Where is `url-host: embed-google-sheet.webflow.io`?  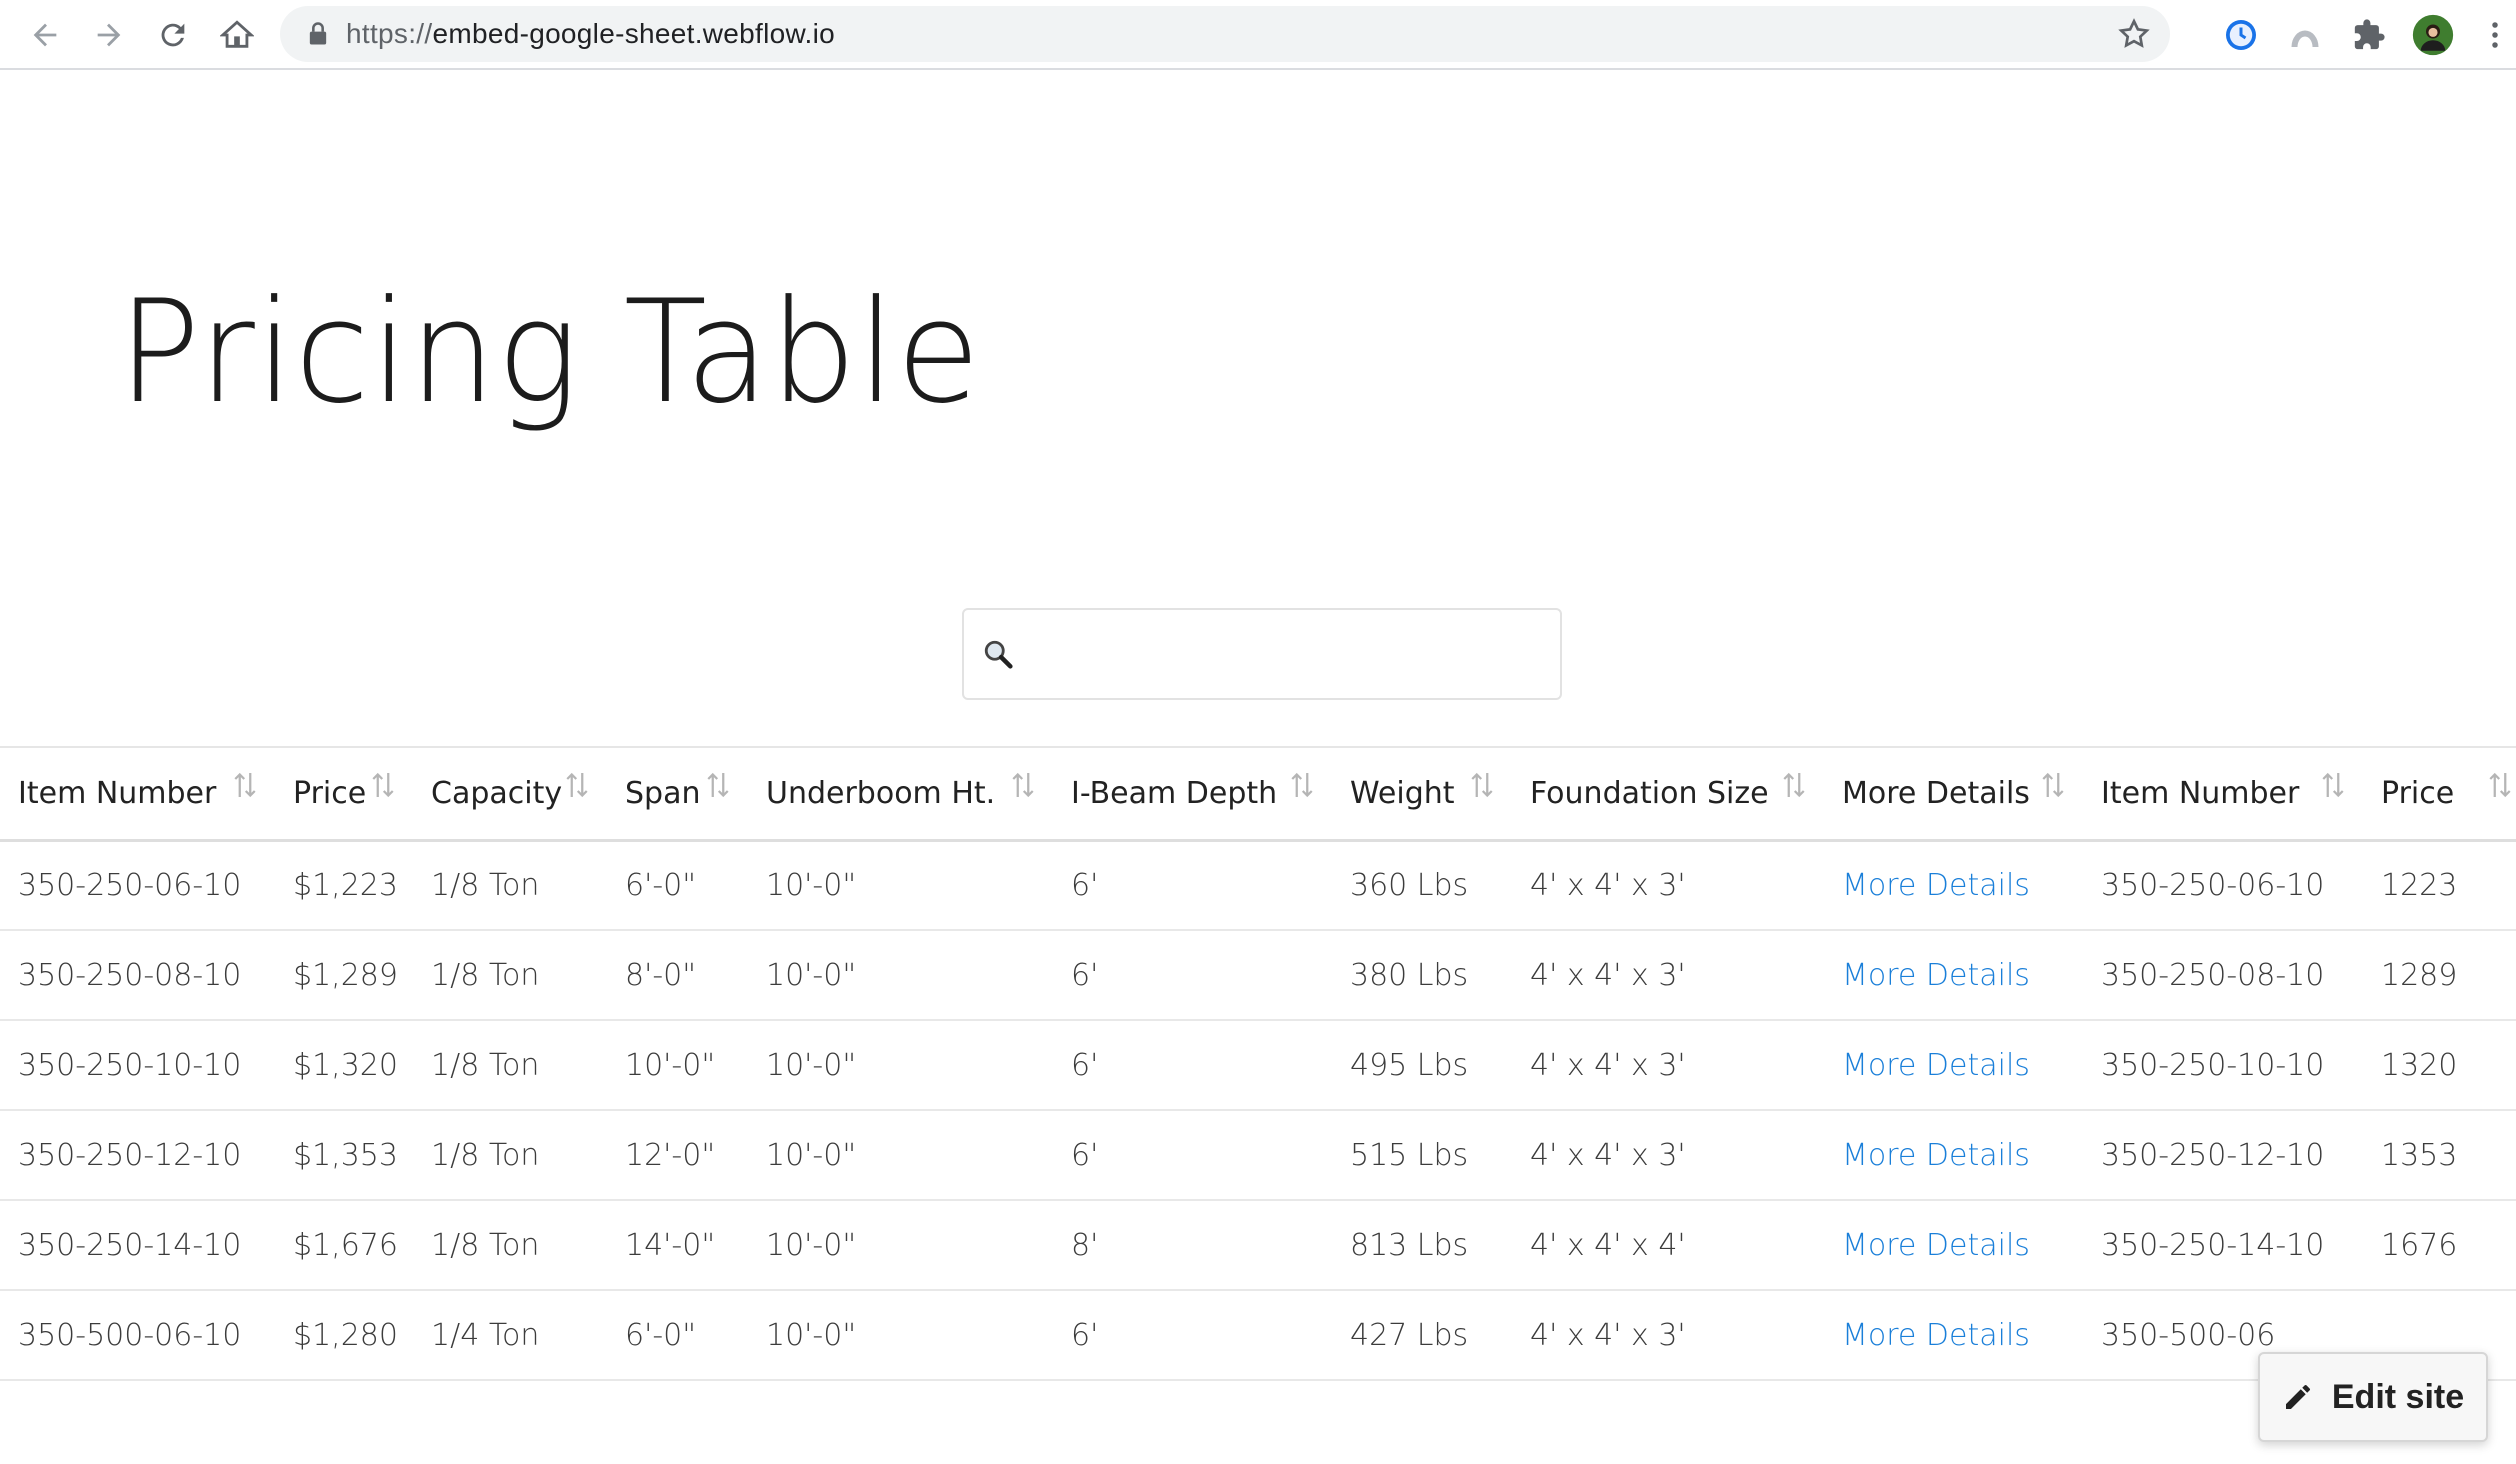
url-host: embed-google-sheet.webflow.io is located at coordinates (633, 33).